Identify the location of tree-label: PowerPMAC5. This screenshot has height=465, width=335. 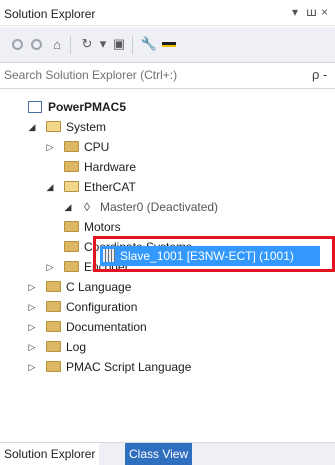
(87, 107).